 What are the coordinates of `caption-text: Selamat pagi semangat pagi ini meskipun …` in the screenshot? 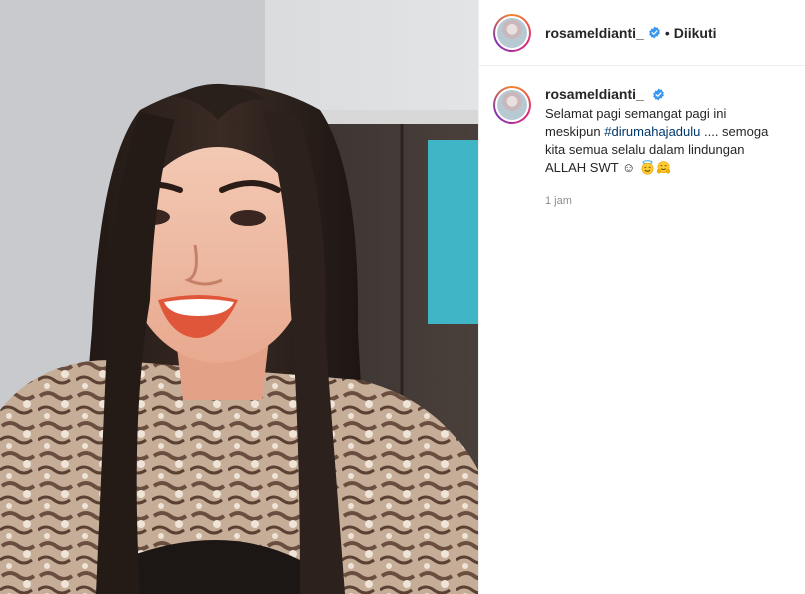 It's located at (665, 141).